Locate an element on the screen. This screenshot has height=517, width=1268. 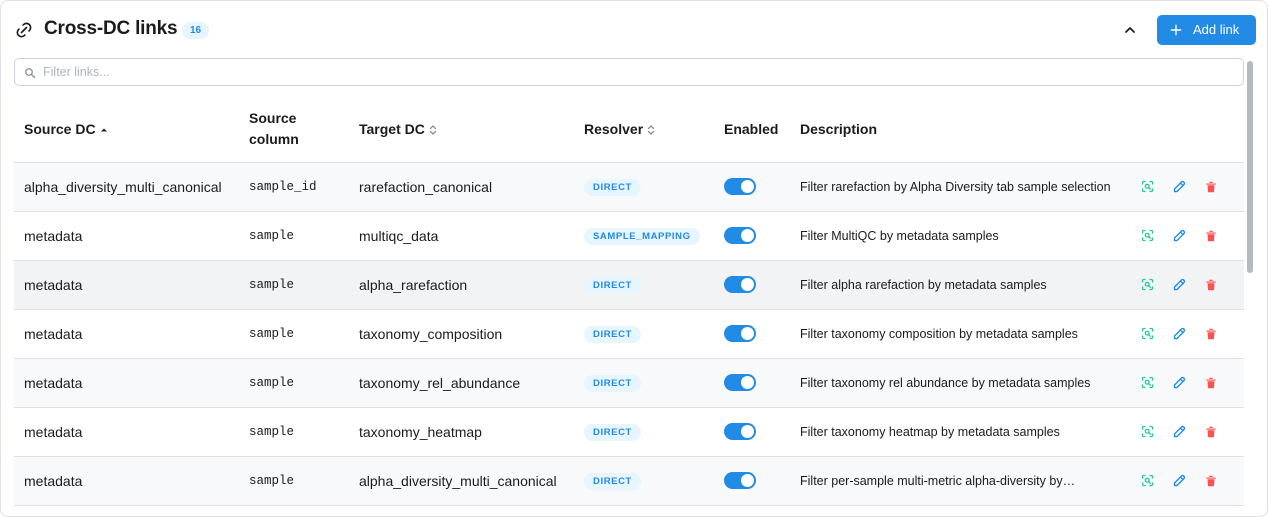
add-link-button: Add link is located at coordinates (1206, 30).